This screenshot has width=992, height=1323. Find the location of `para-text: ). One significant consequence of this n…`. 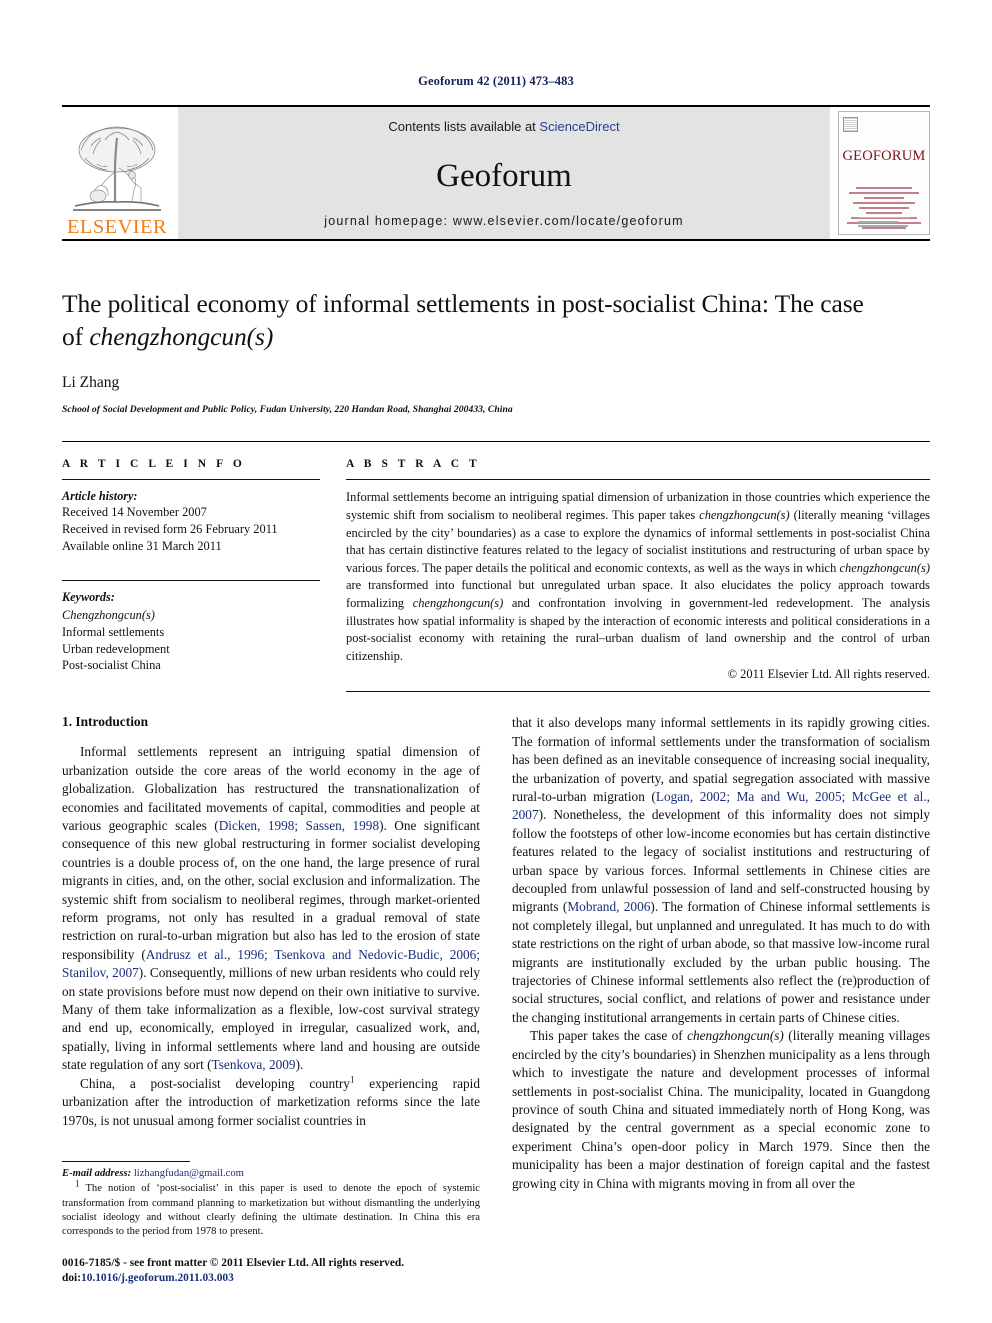

para-text: ). One significant consequence of this n… is located at coordinates (271, 890).